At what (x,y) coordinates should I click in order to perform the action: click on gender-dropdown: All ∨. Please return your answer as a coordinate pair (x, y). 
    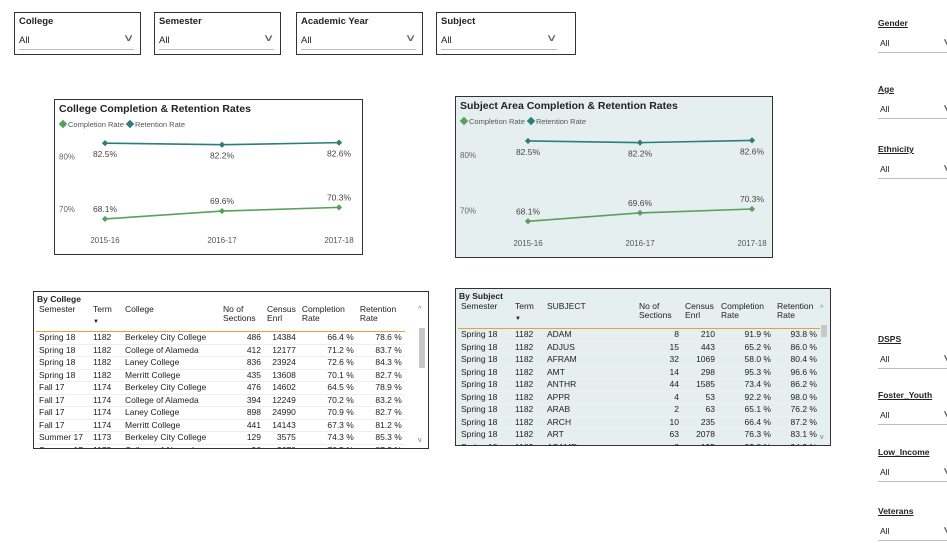
    Looking at the image, I should click on (912, 44).